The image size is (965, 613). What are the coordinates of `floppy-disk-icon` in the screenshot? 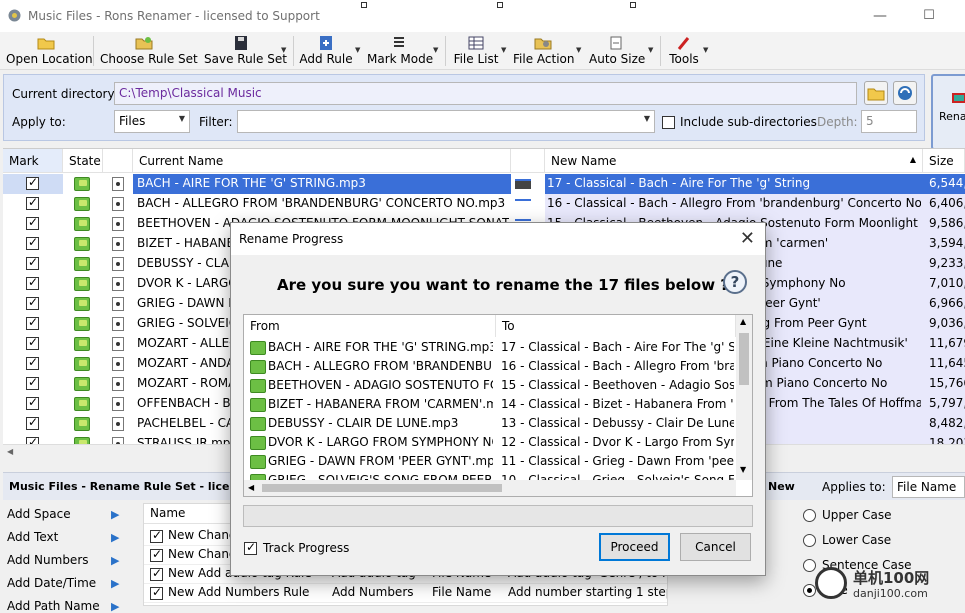 It's located at (241, 43).